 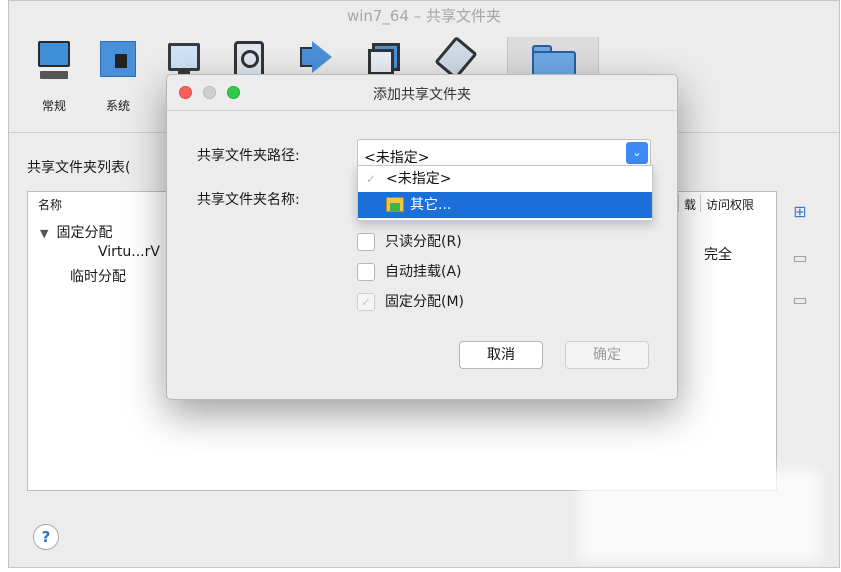 I want to click on column-name: 名称, so click(x=50, y=204).